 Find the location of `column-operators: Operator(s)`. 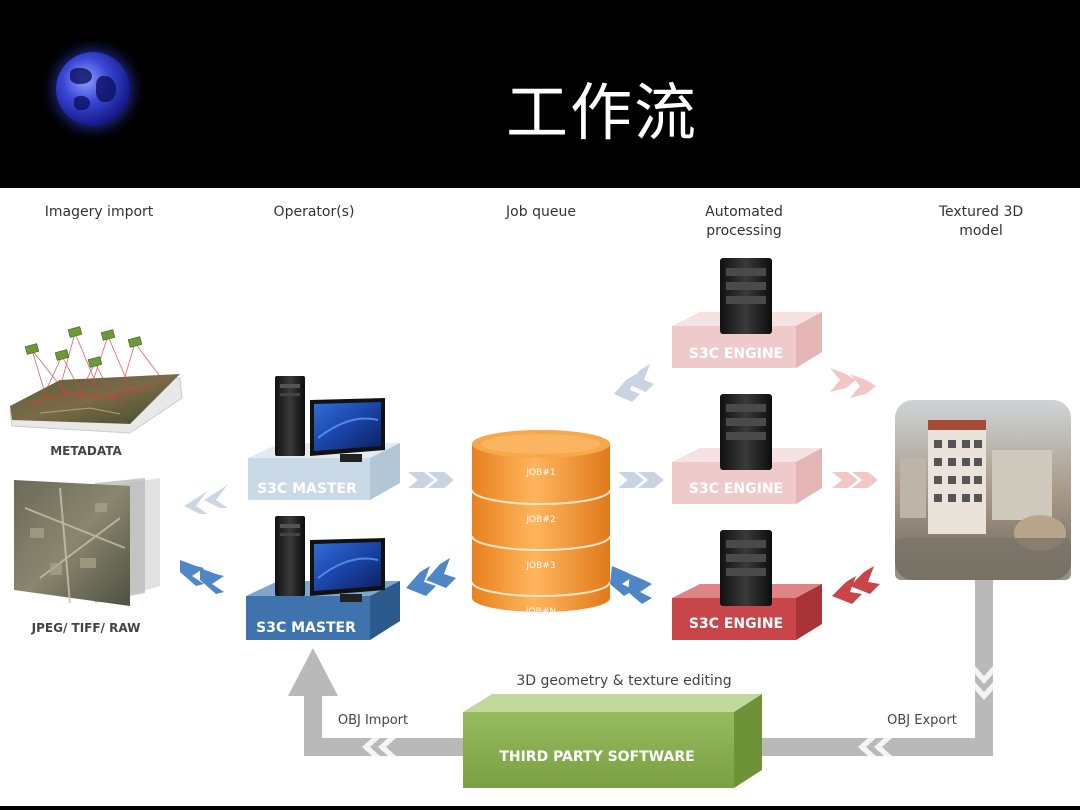

column-operators: Operator(s) is located at coordinates (314, 212).